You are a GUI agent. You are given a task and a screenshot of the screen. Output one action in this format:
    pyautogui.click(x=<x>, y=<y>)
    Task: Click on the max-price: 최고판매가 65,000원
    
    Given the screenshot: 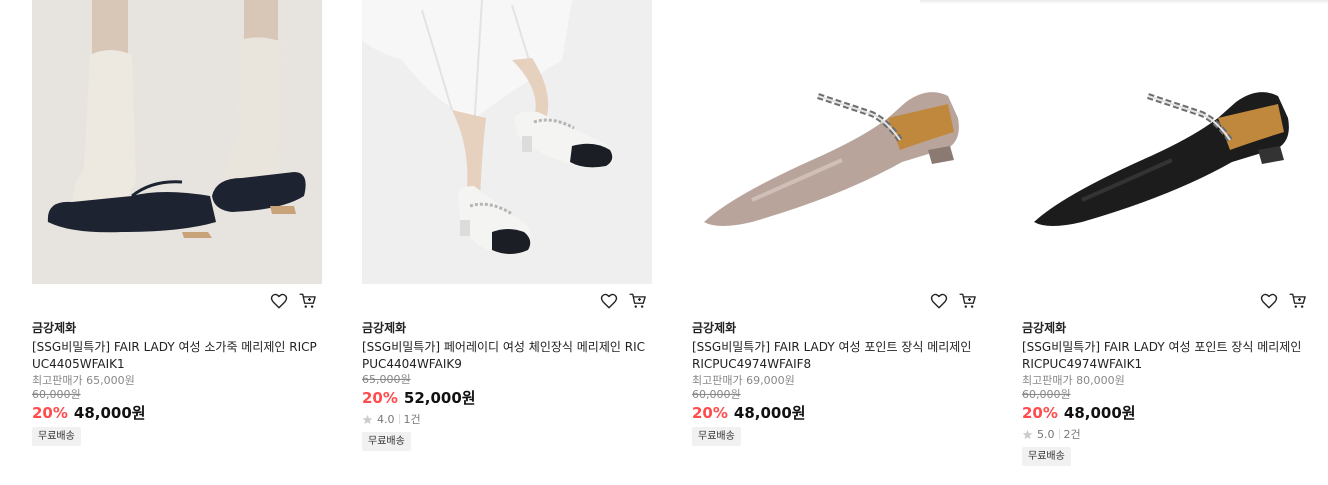 What is the action you would take?
    pyautogui.click(x=83, y=380)
    